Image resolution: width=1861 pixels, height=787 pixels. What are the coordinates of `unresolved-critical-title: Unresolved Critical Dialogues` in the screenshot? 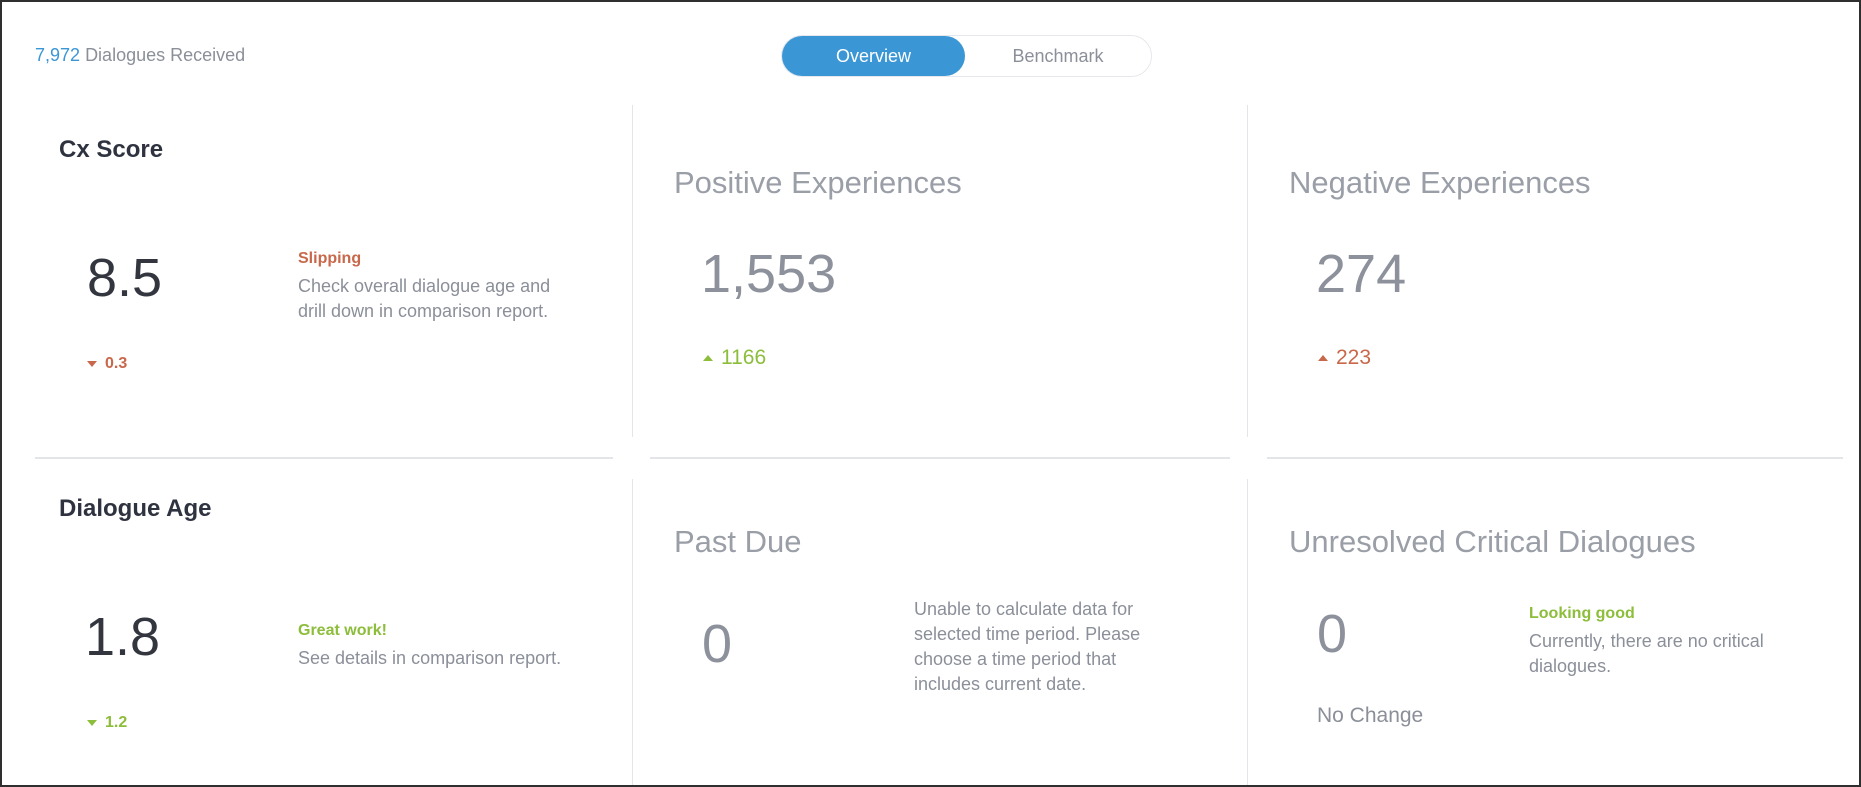 It's located at (1492, 541).